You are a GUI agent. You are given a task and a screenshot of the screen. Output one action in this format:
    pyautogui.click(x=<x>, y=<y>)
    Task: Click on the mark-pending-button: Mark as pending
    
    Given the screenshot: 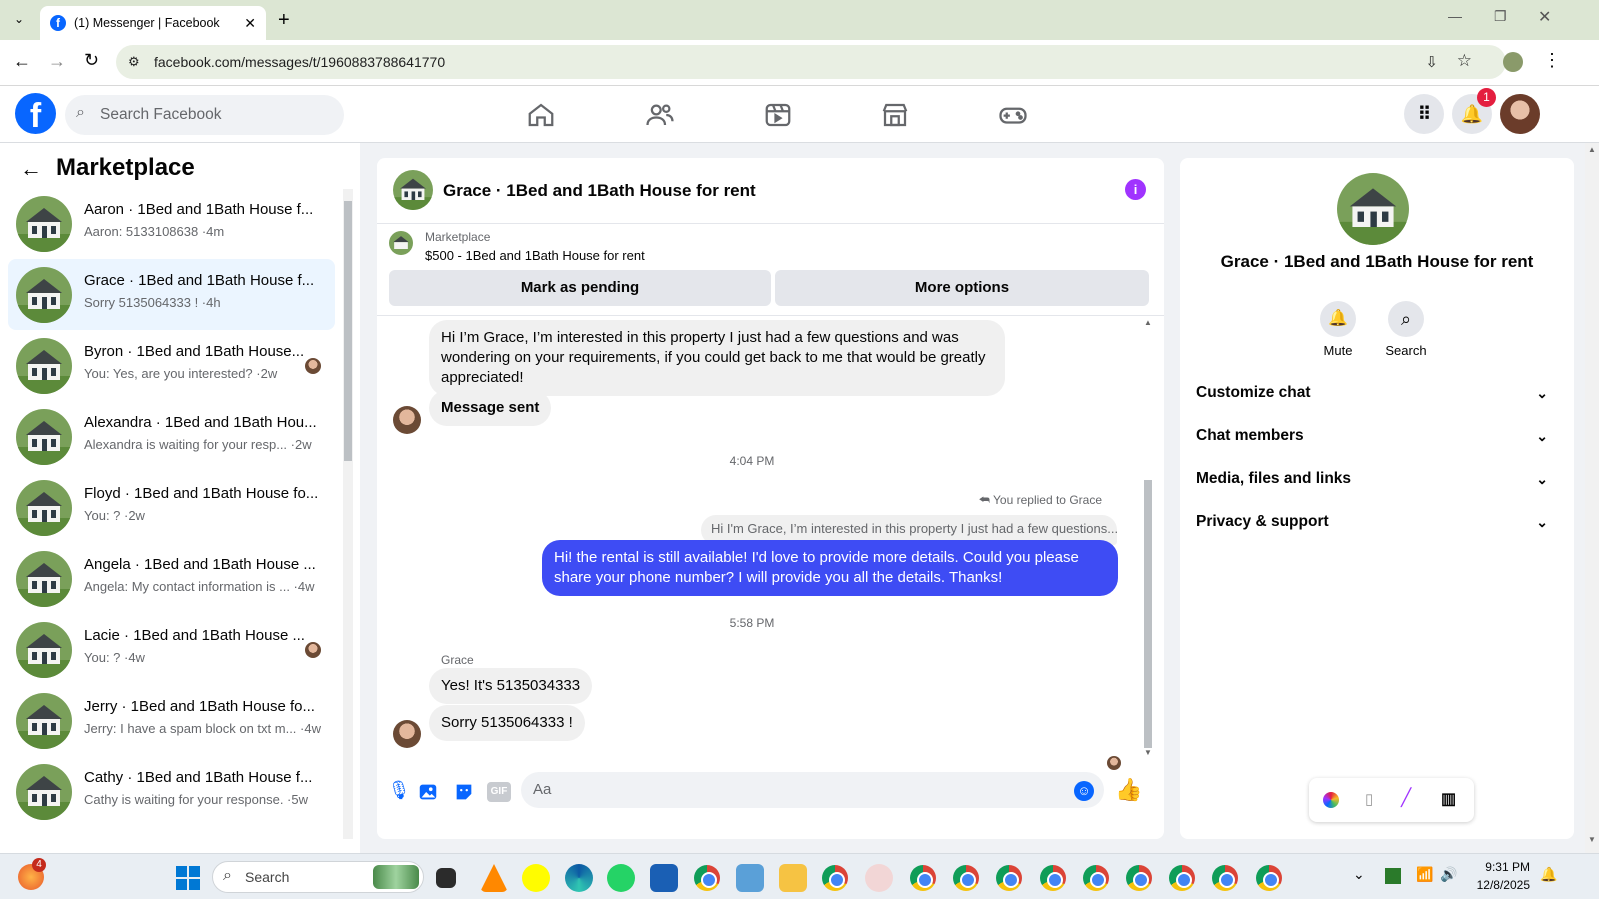 What is the action you would take?
    pyautogui.click(x=580, y=288)
    